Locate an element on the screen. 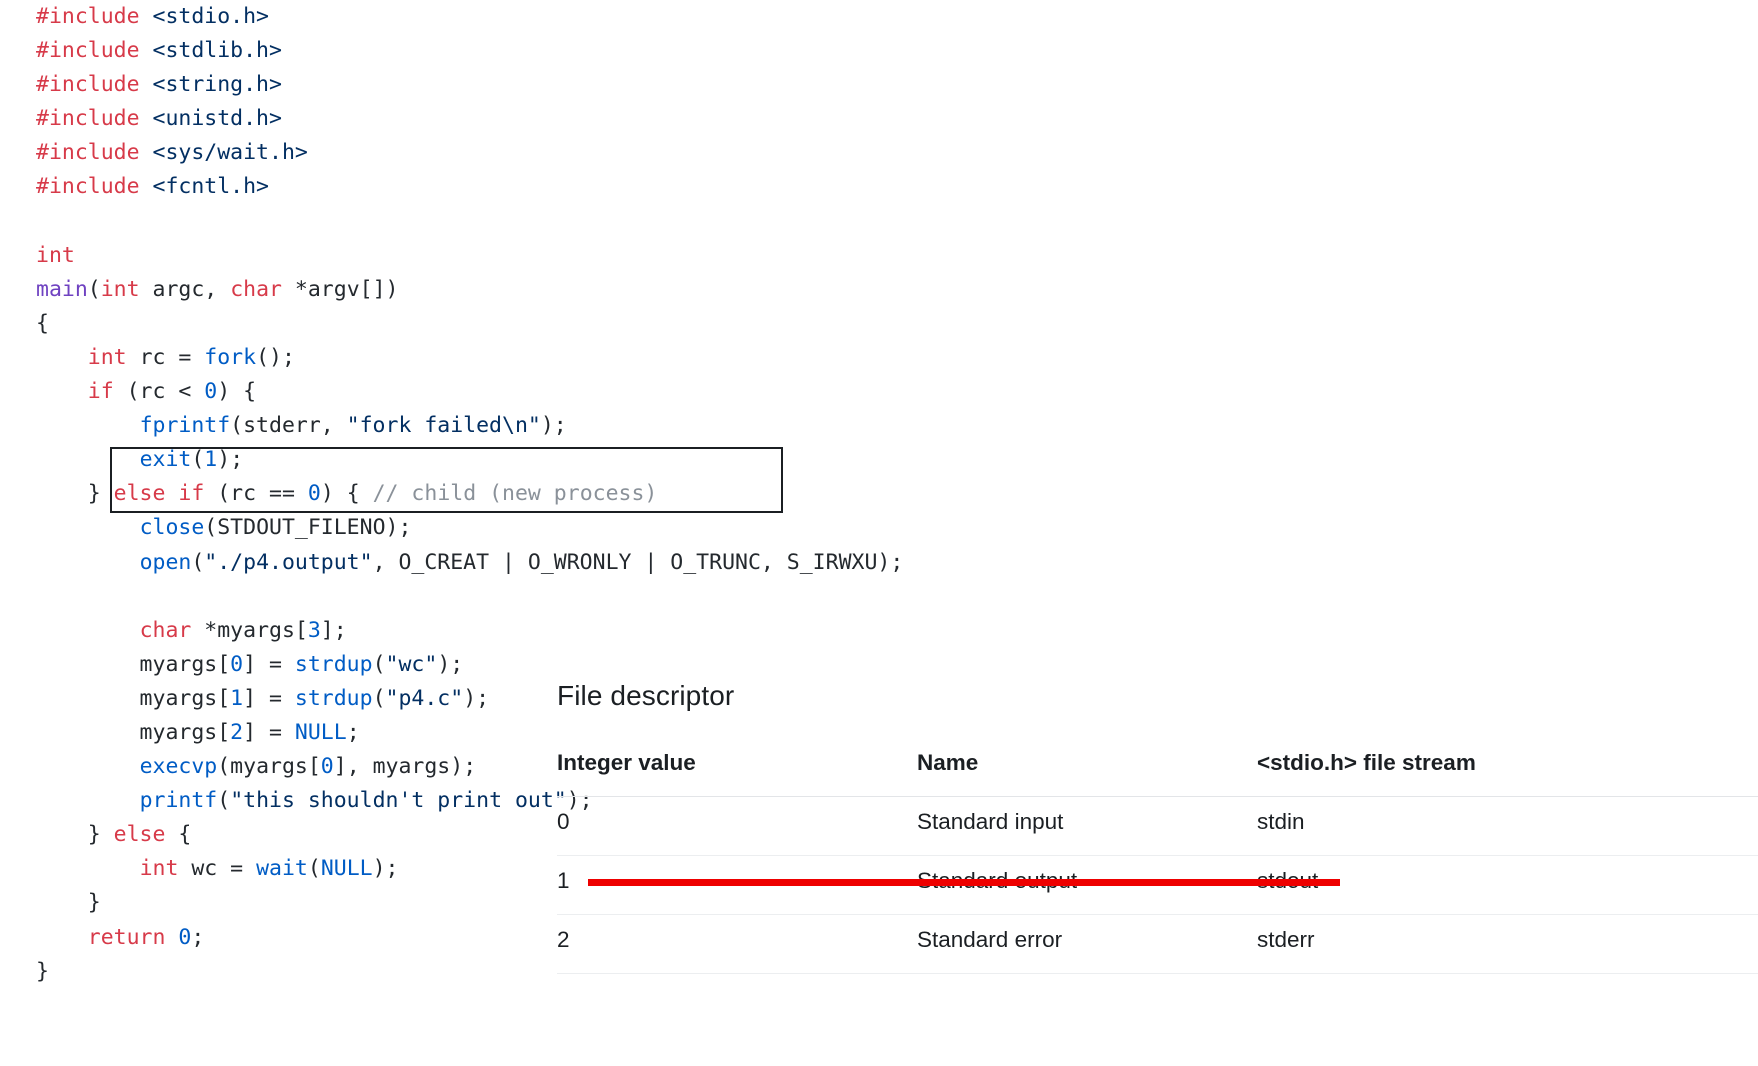  code-line: exit(1); is located at coordinates (450, 460).